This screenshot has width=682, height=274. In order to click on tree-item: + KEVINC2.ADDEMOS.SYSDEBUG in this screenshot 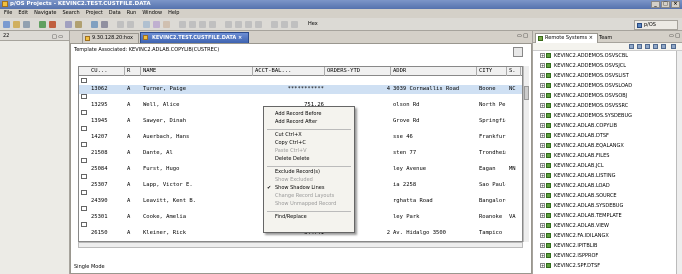, I will do `click(586, 116)`.